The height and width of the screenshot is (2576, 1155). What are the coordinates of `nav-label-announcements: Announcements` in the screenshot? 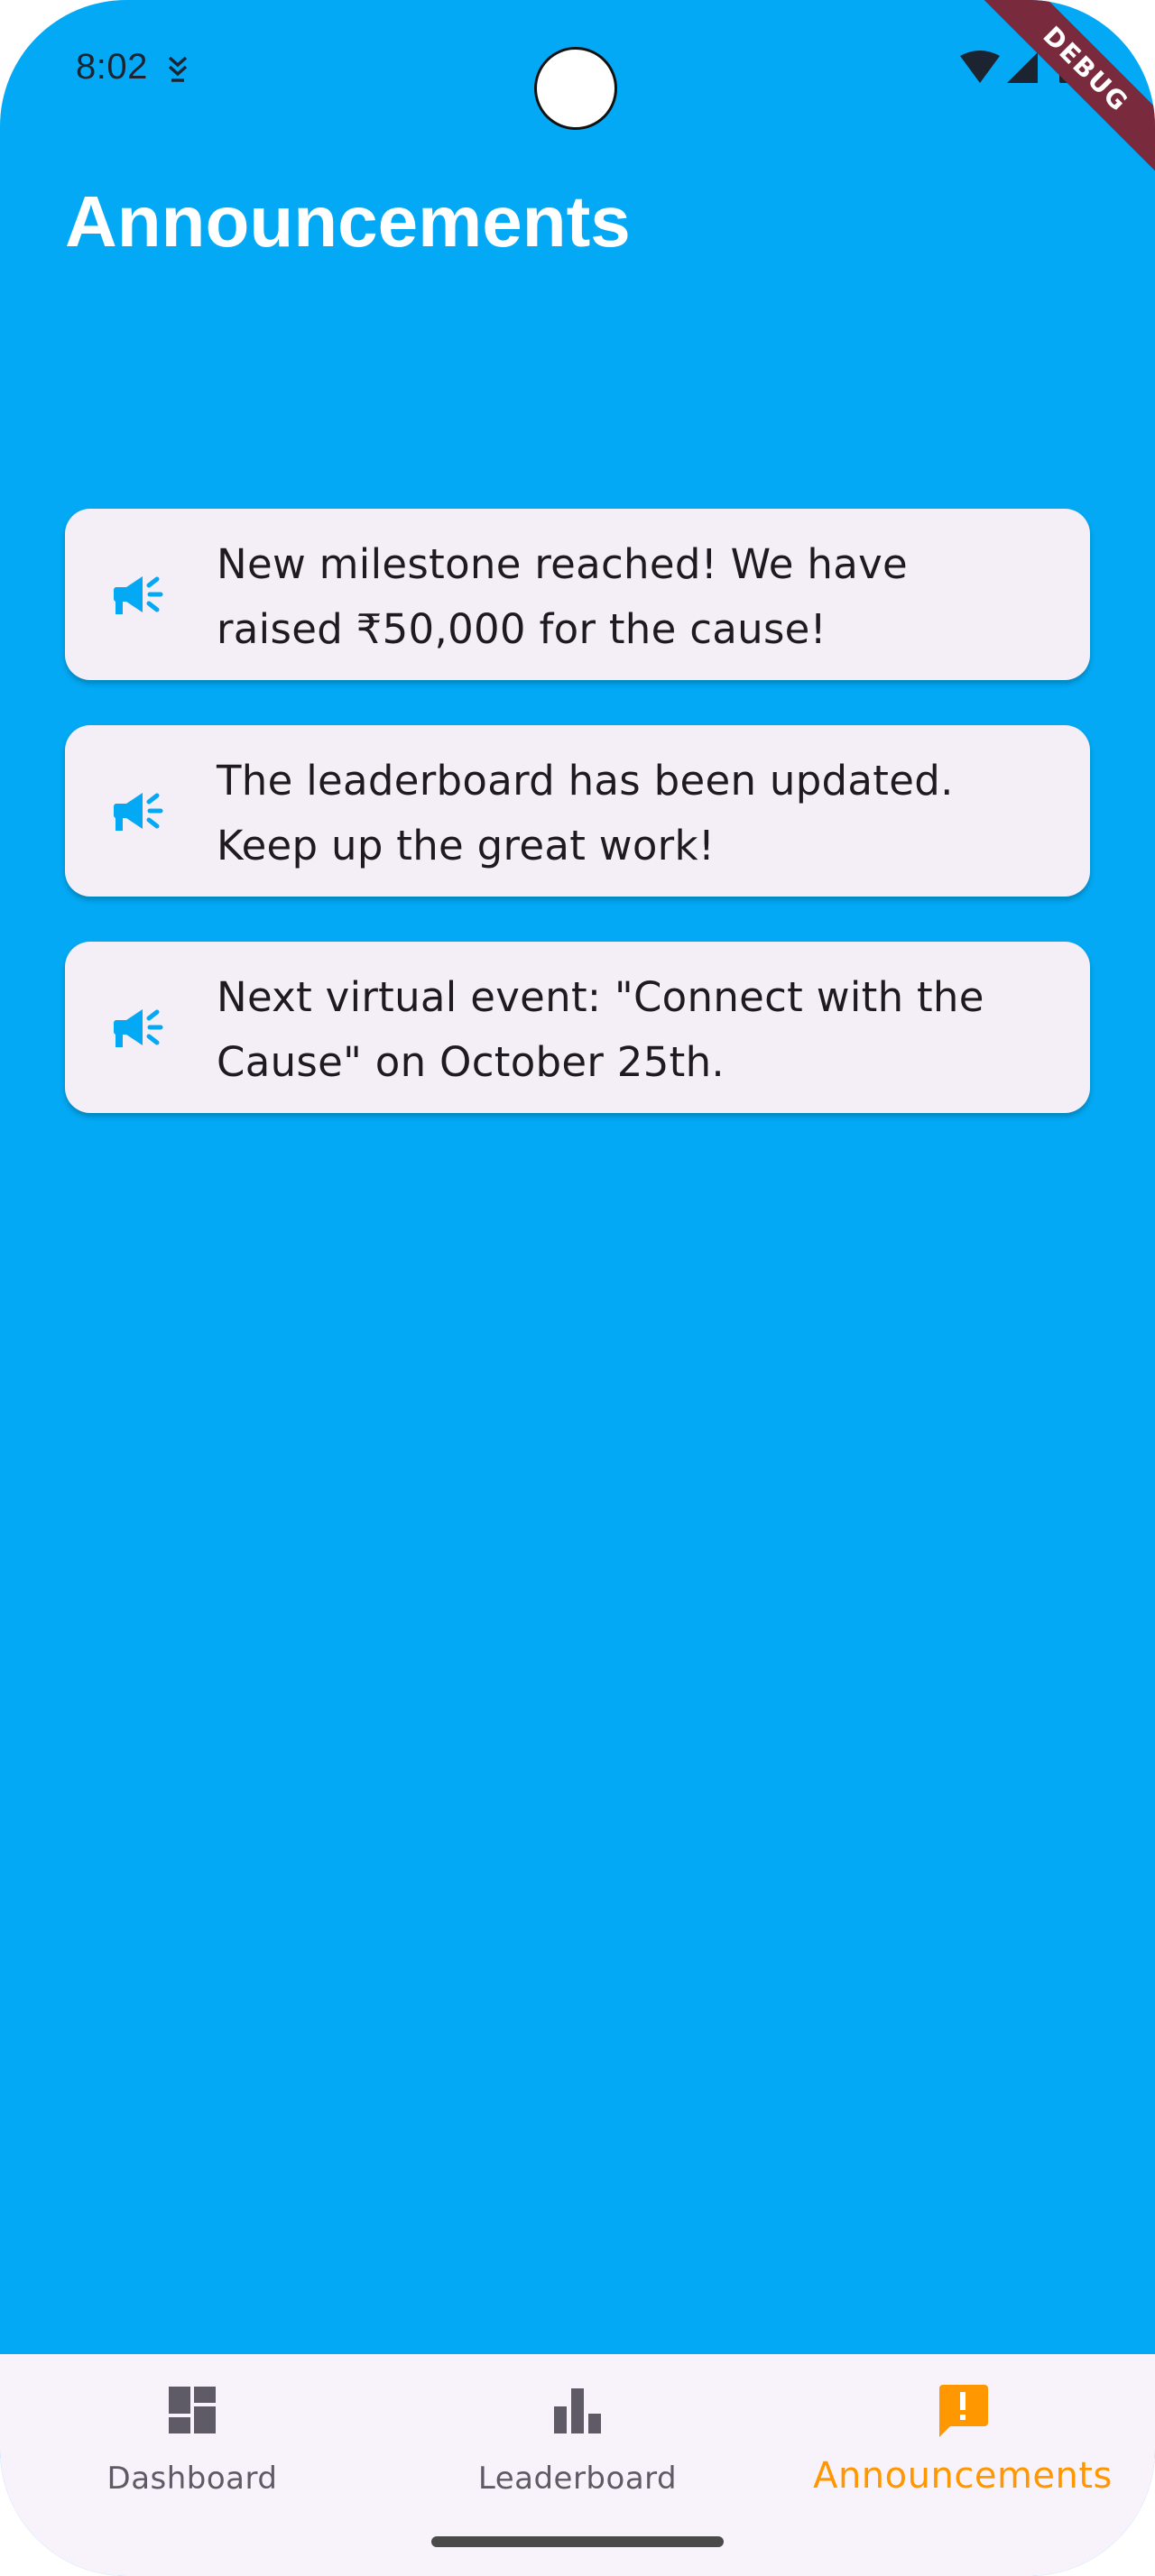 It's located at (963, 2476).